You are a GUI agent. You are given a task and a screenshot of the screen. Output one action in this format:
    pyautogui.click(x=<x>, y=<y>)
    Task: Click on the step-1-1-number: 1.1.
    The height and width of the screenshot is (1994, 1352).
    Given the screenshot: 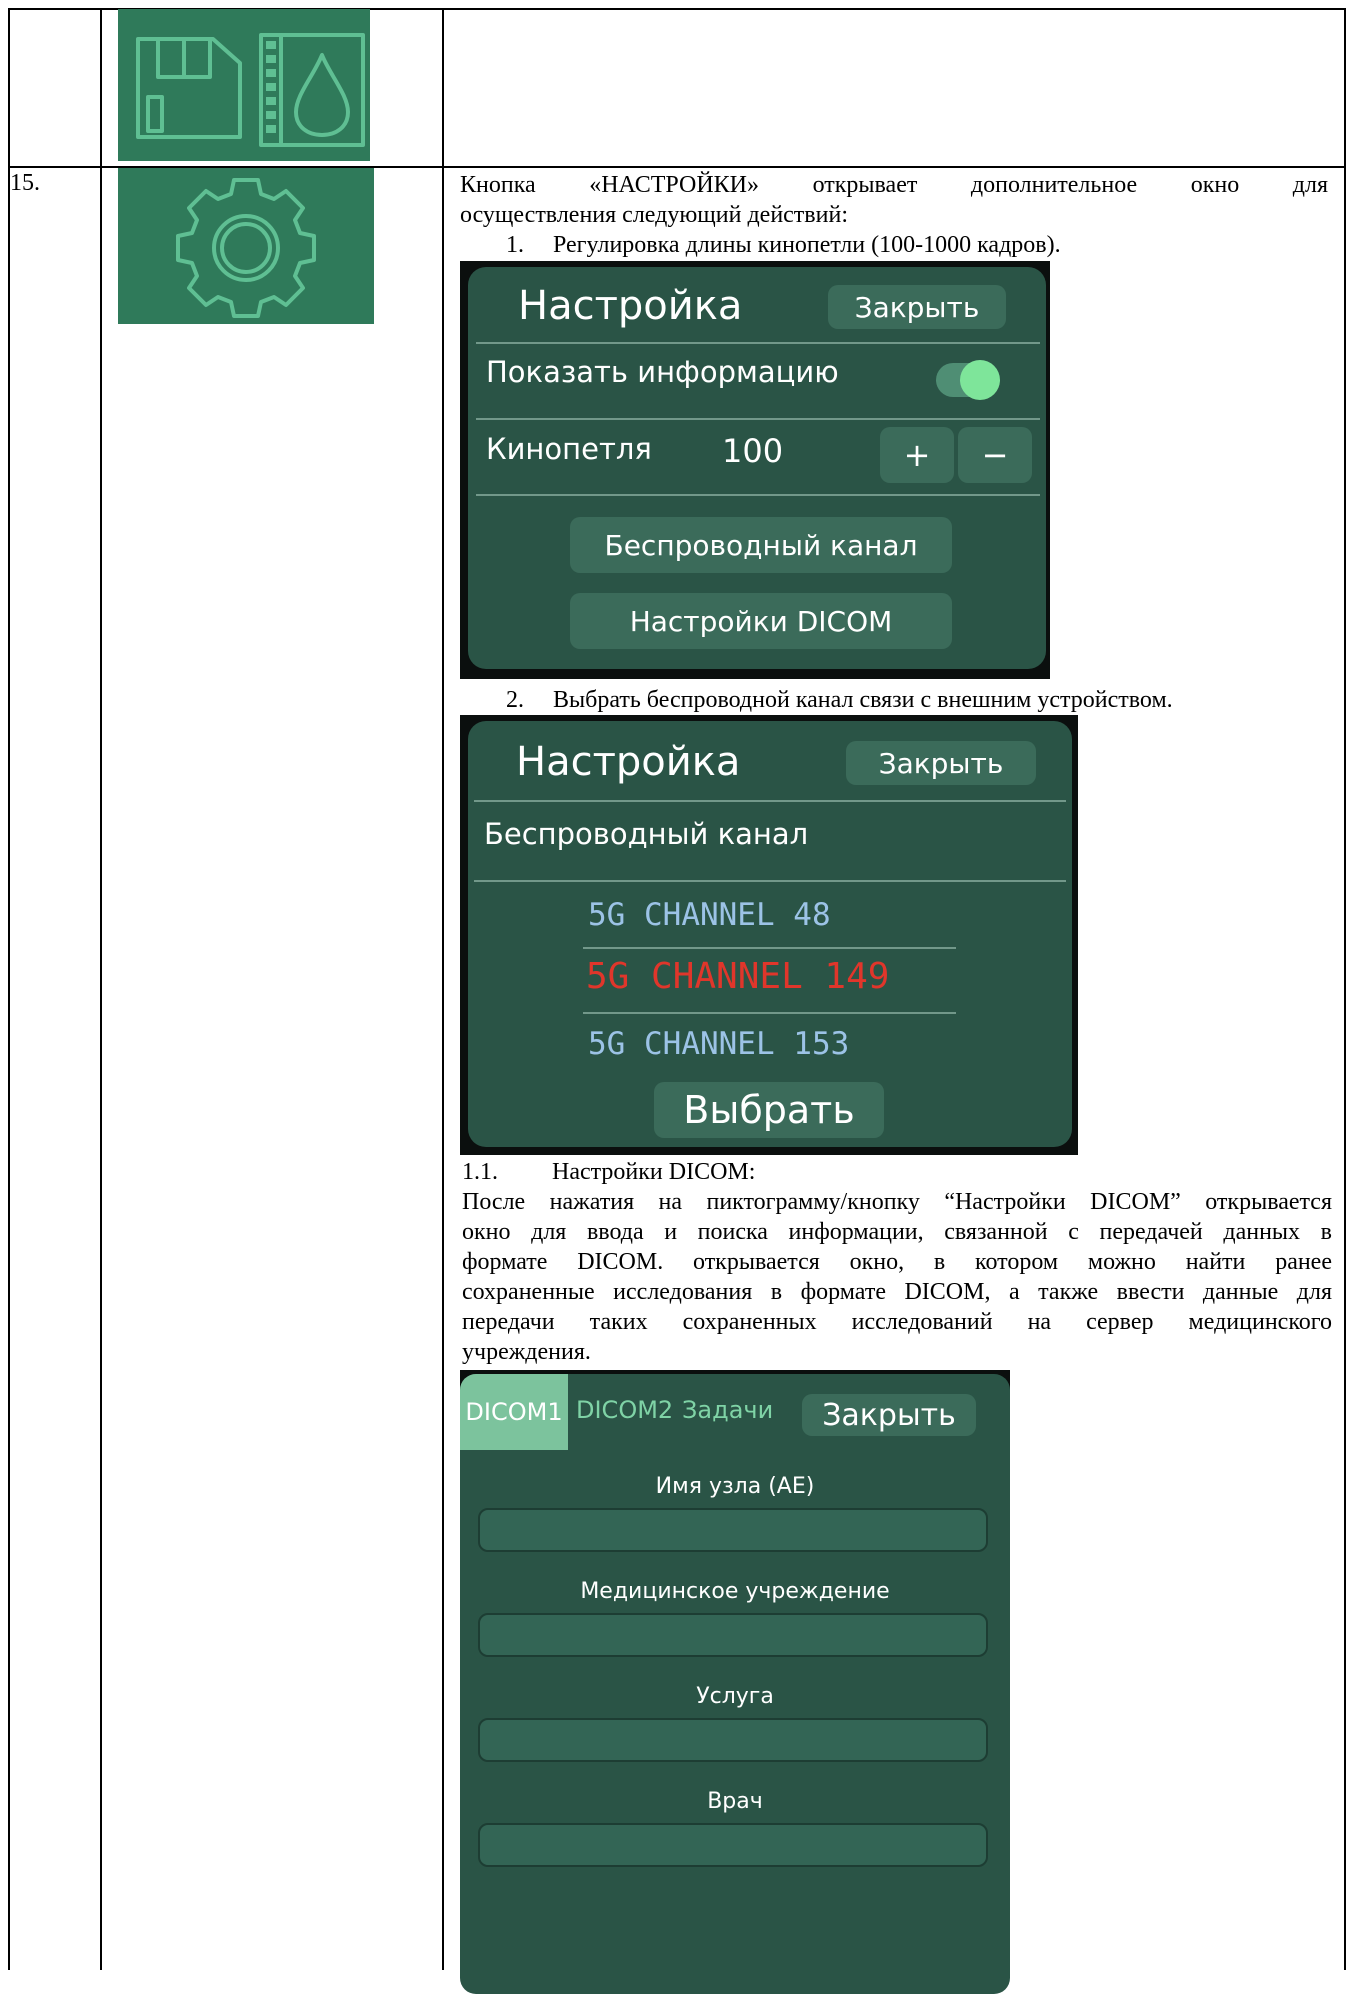 What is the action you would take?
    pyautogui.click(x=480, y=1172)
    